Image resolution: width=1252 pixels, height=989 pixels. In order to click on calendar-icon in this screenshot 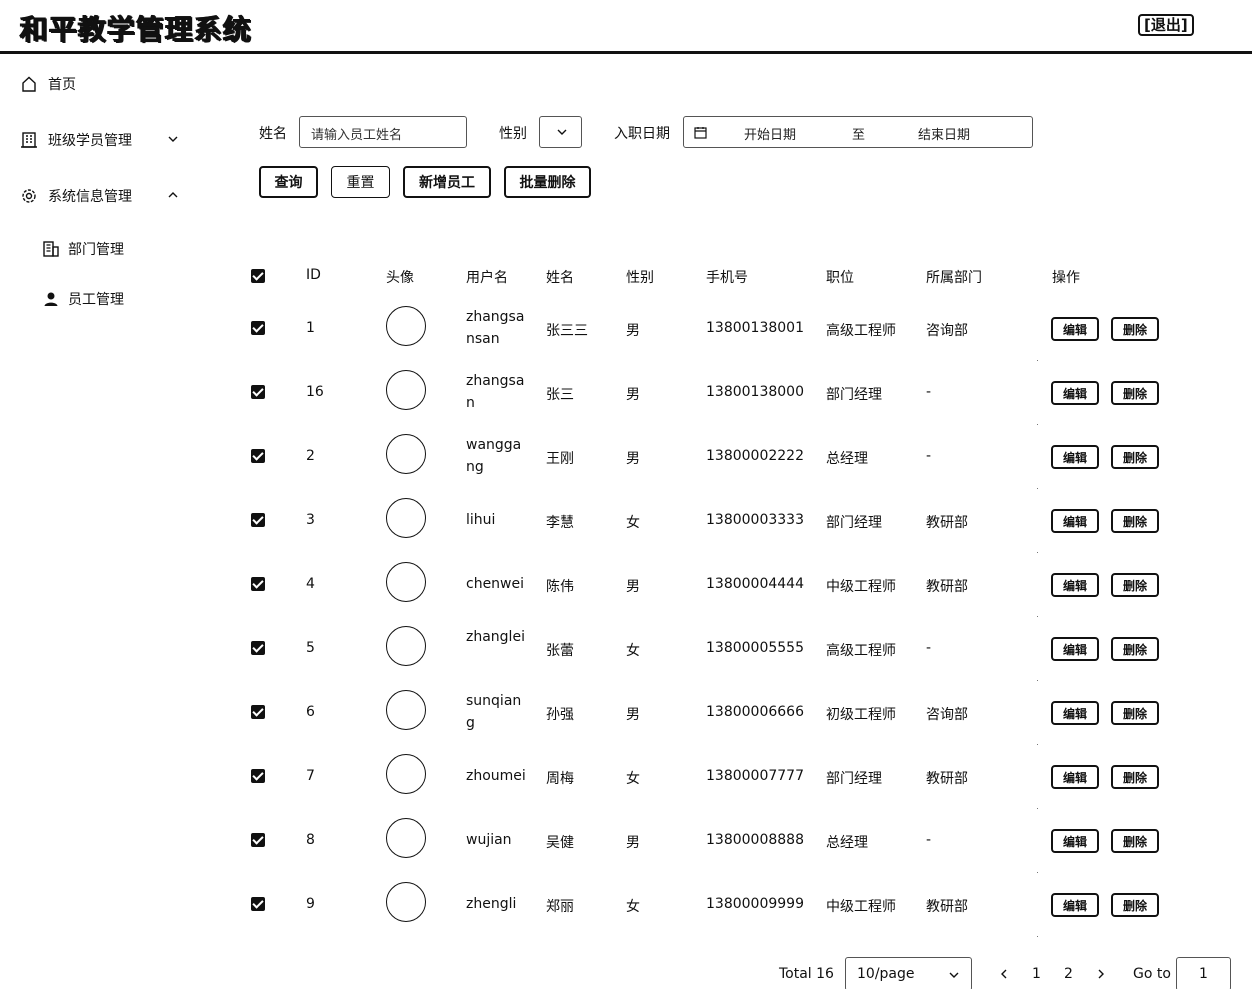, I will do `click(700, 133)`.